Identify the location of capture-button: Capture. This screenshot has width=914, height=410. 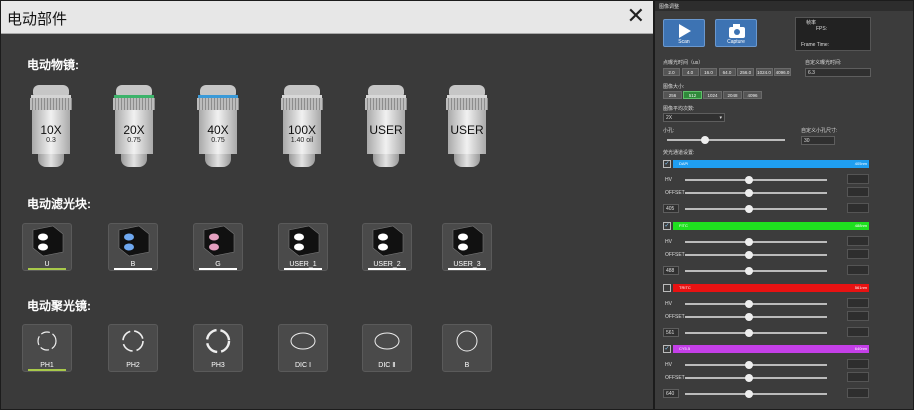
(736, 33).